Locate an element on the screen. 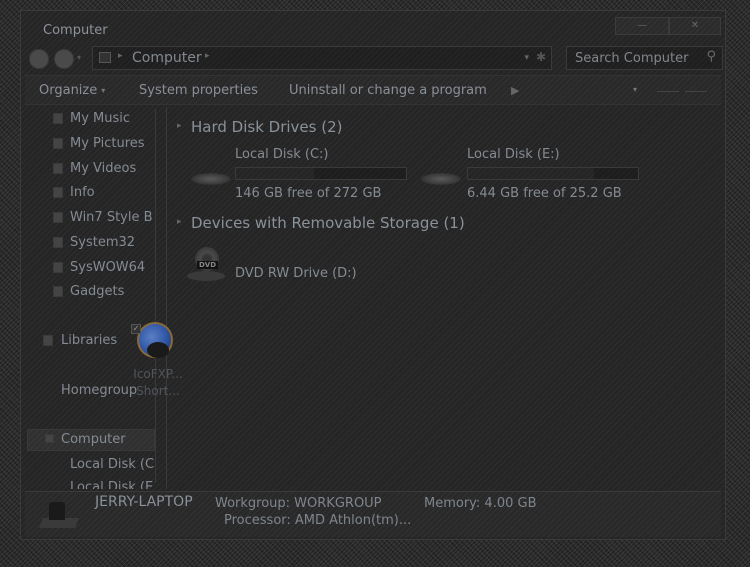 The width and height of the screenshot is (750, 567). sidebar-item-win7-style-b: Win7 Style B is located at coordinates (111, 217).